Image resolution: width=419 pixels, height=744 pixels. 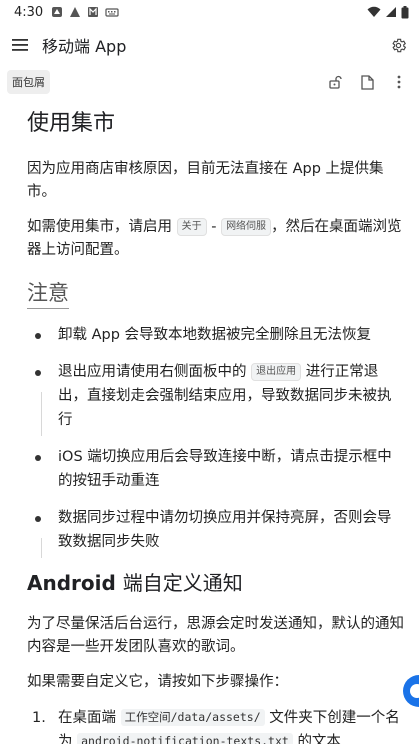 I want to click on network-serve-chip: 网络伺服, so click(x=246, y=227).